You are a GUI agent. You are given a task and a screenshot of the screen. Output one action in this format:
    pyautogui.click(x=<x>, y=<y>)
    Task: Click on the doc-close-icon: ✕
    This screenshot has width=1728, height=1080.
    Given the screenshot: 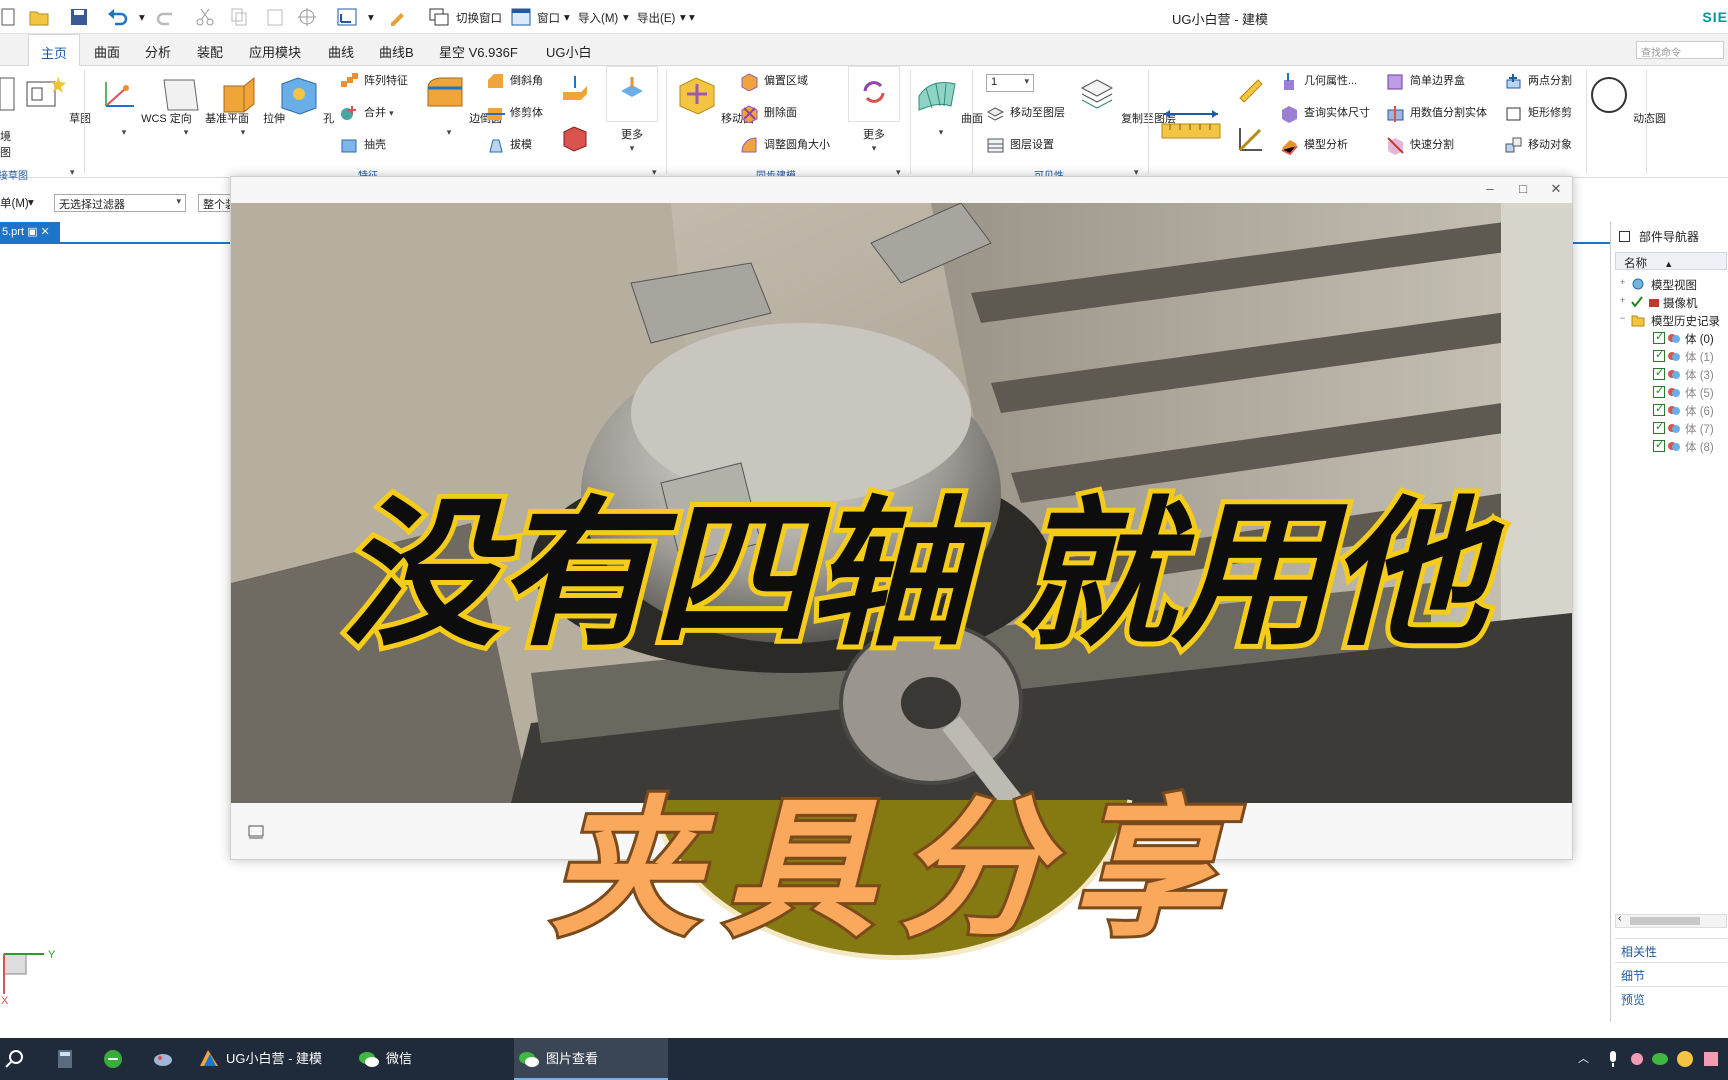 What is the action you would take?
    pyautogui.click(x=45, y=232)
    